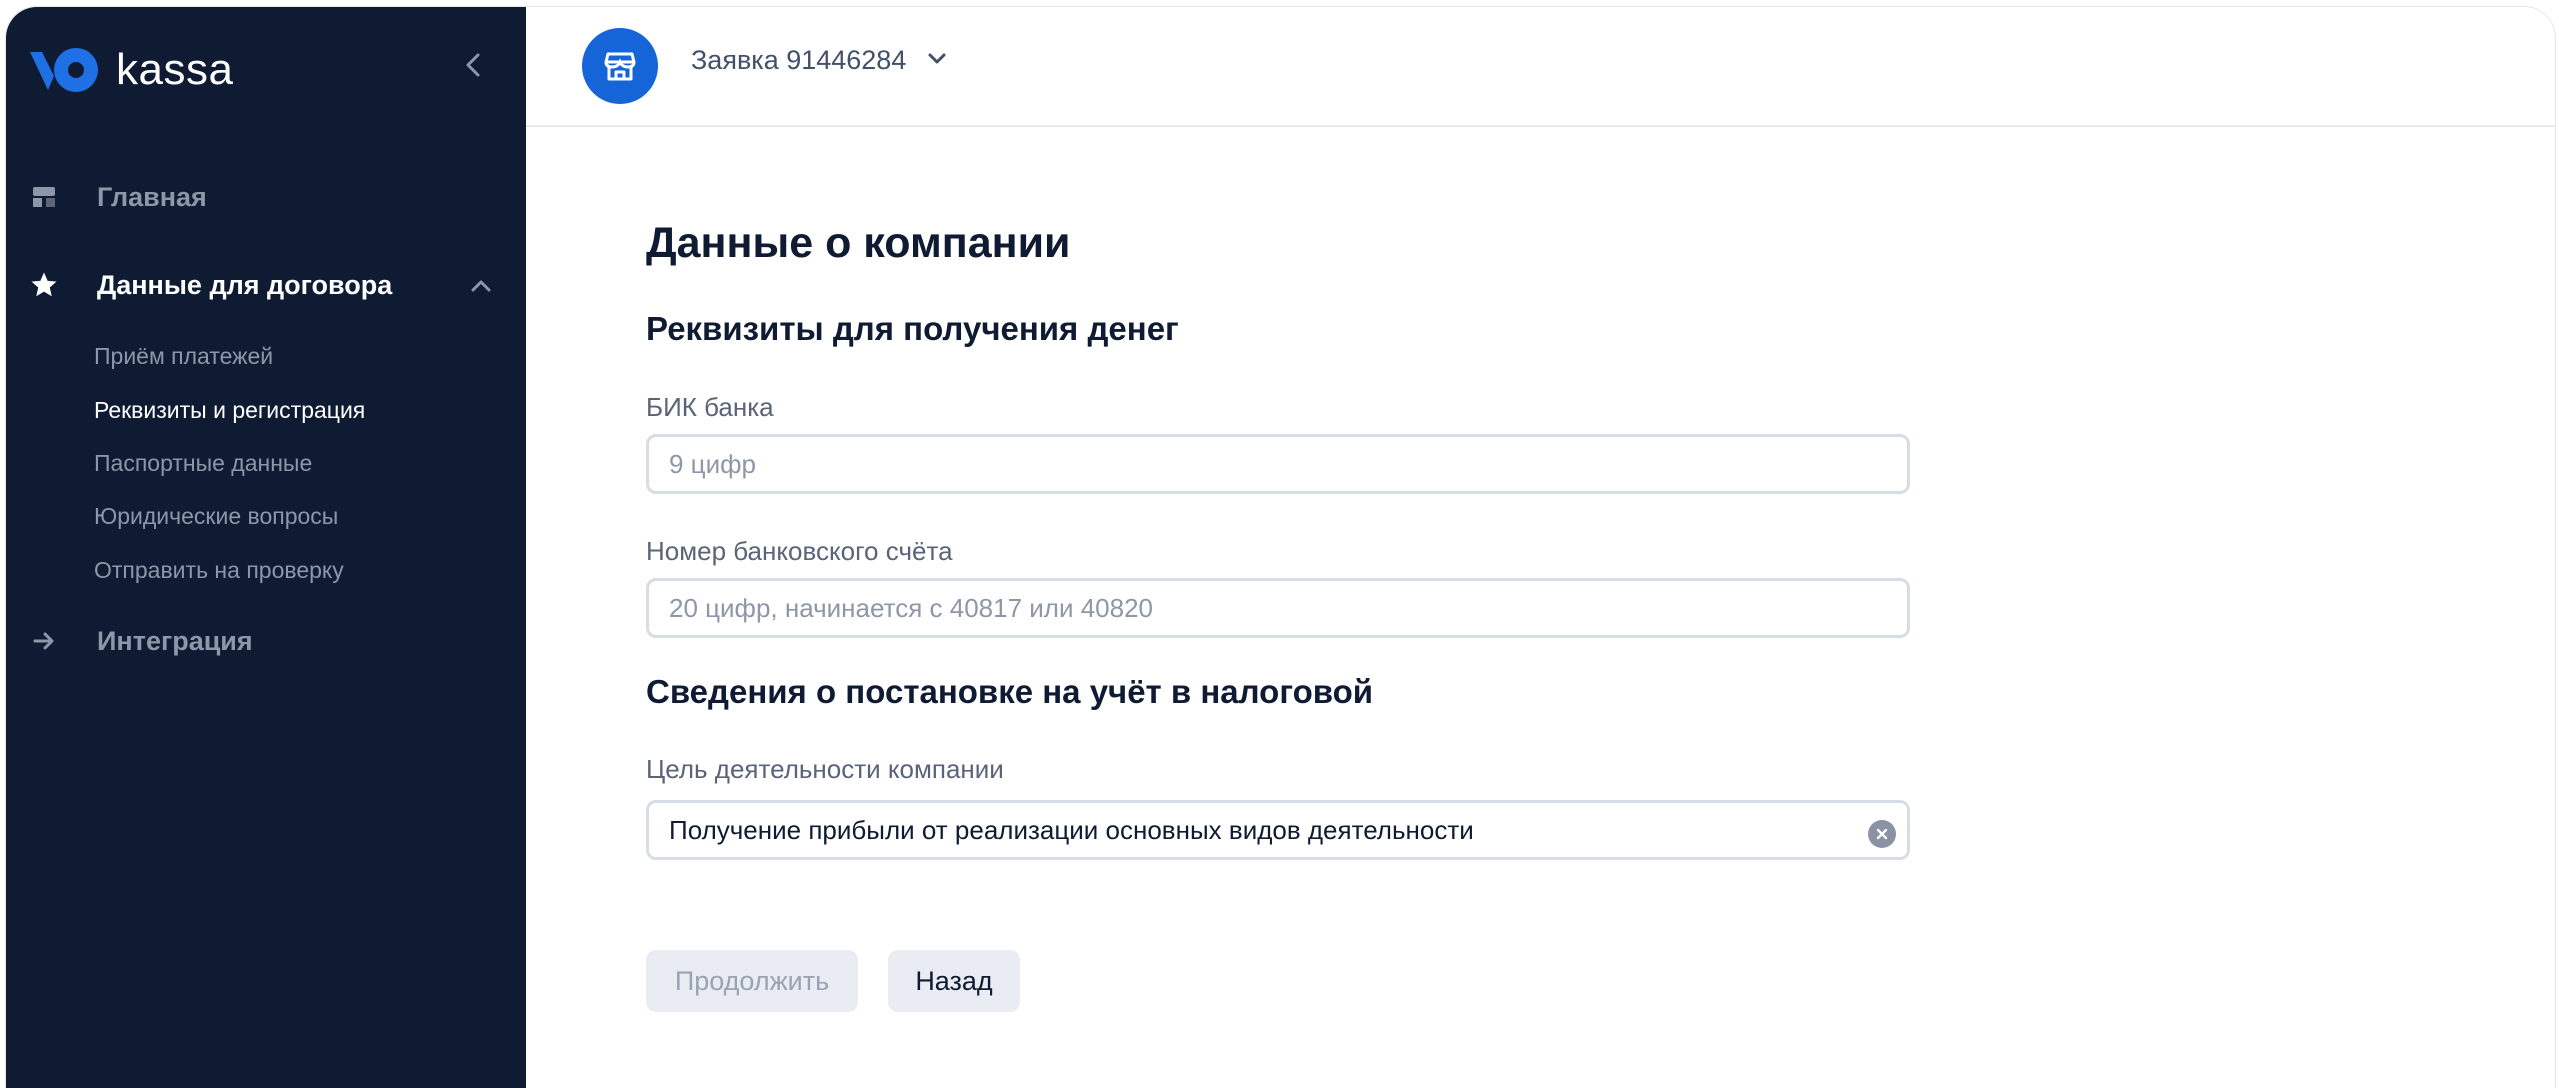 The width and height of the screenshot is (2559, 1088). Describe the element at coordinates (752, 981) in the screenshot. I see `continue-button: Продолжить` at that location.